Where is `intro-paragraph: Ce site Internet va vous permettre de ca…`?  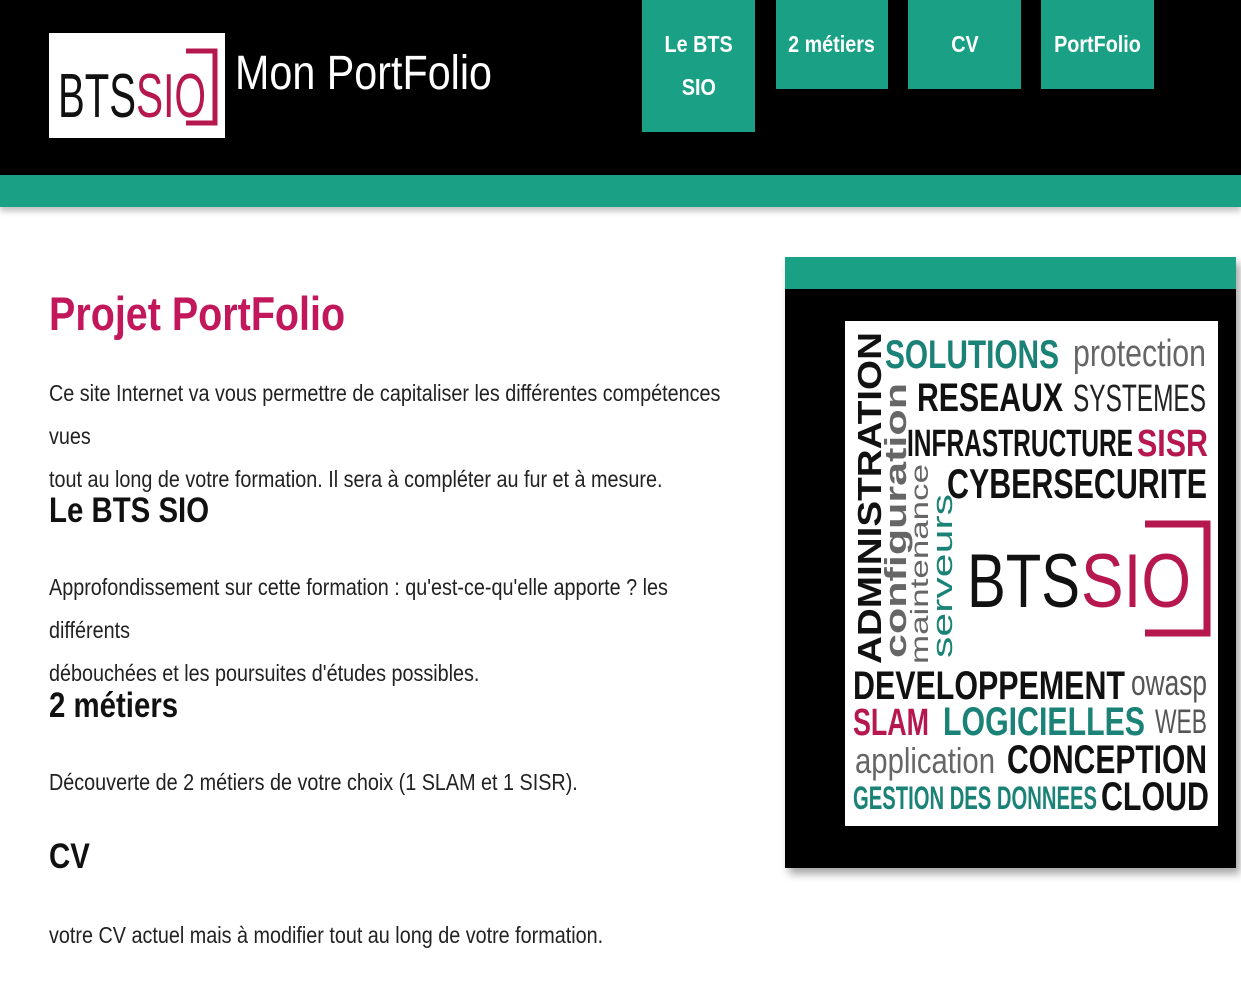 intro-paragraph: Ce site Internet va vous permettre de ca… is located at coordinates (393, 436).